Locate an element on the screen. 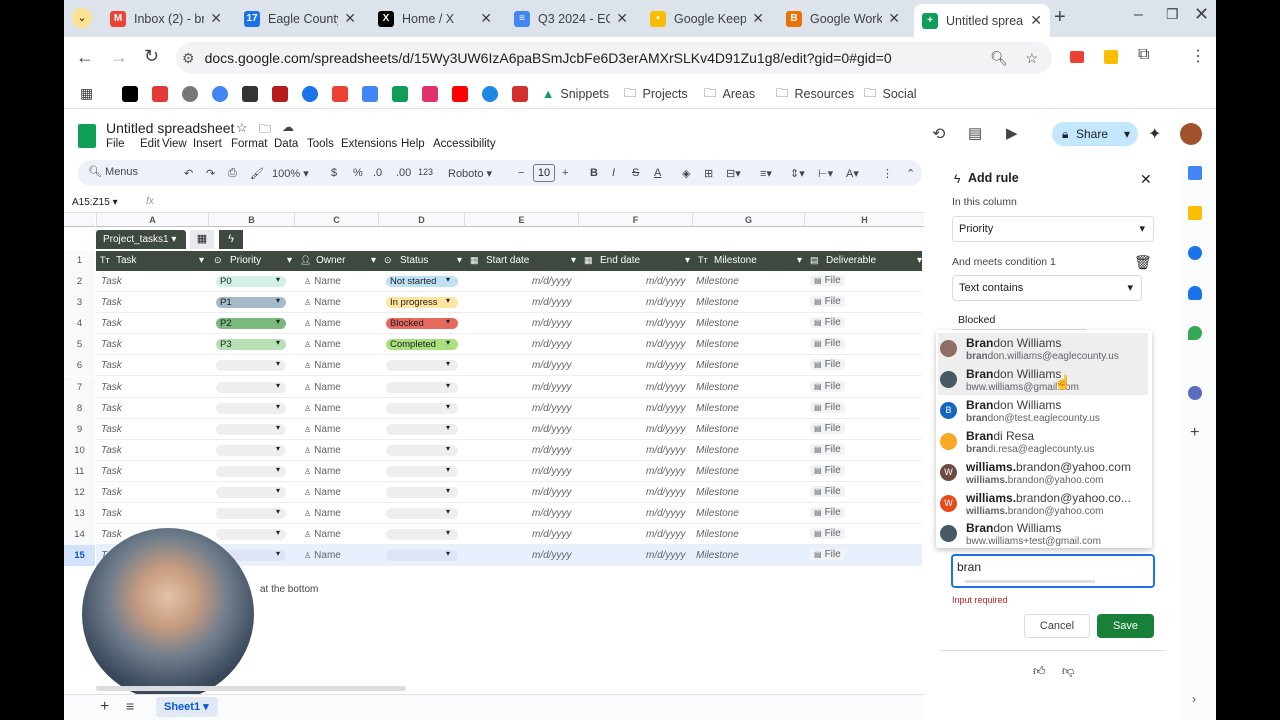 This screenshot has width=1280, height=720. extensions-icon: ⧉ is located at coordinates (1143, 55).